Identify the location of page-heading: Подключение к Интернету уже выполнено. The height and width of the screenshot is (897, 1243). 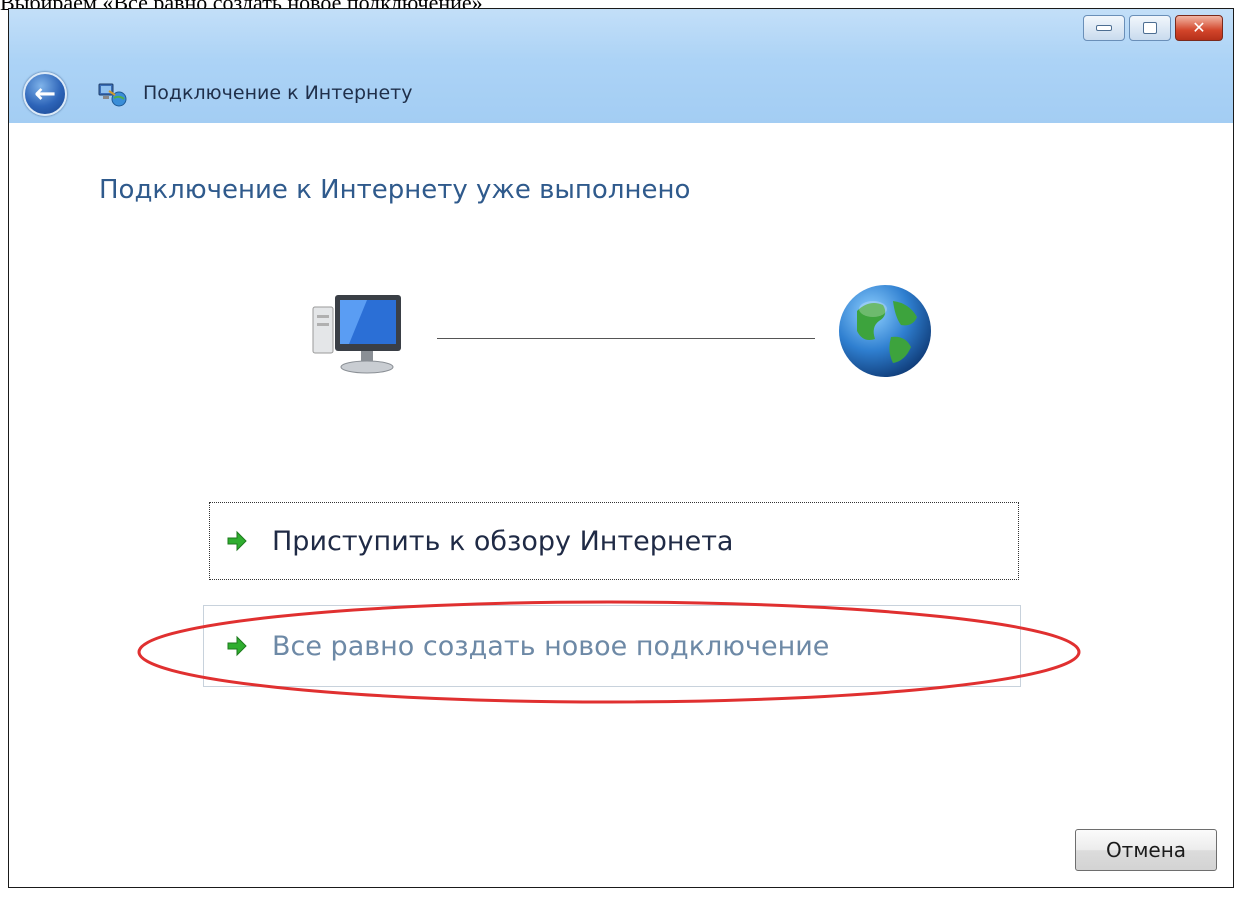
(395, 190).